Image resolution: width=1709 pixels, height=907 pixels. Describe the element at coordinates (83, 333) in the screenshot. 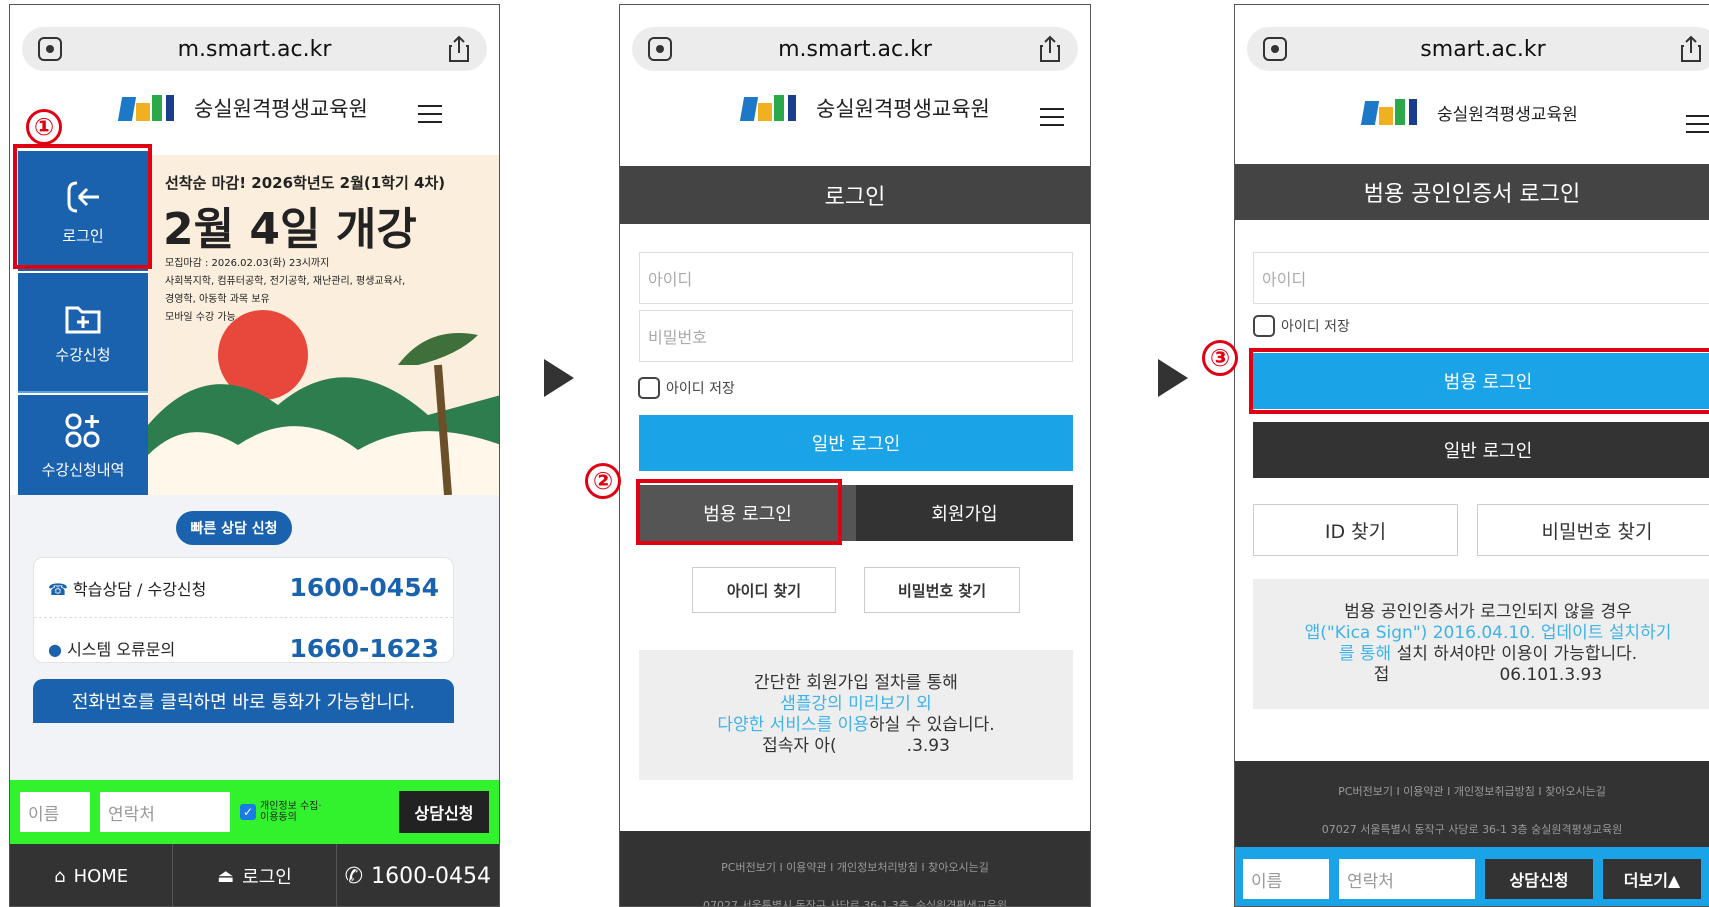

I see `side-enroll-button: 수강신청` at that location.